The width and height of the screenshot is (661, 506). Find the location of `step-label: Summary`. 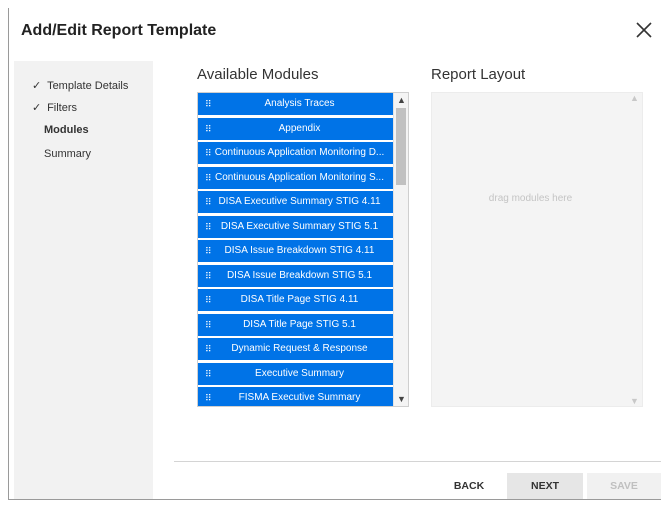

step-label: Summary is located at coordinates (68, 154).